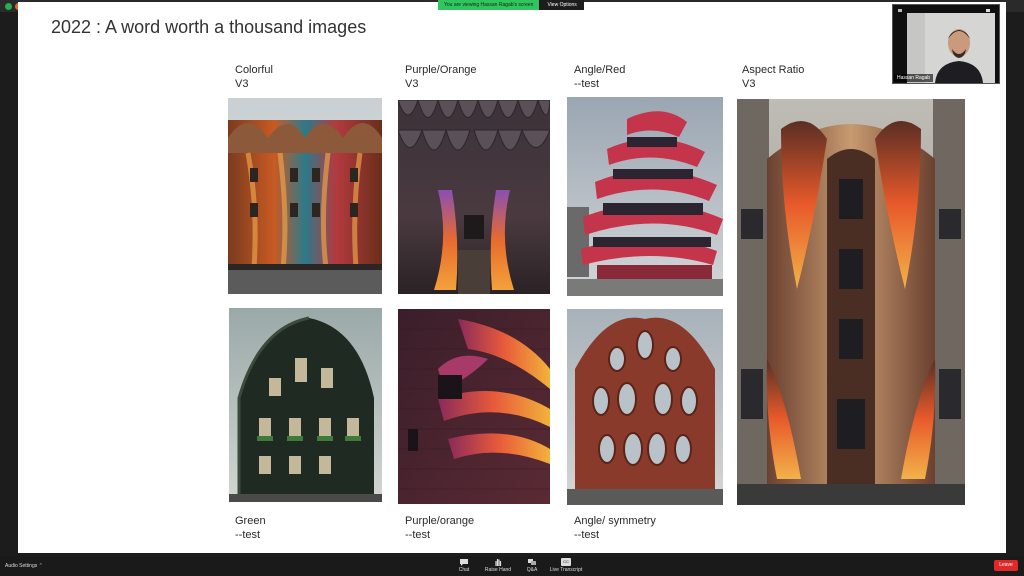 Image resolution: width=1024 pixels, height=576 pixels. Describe the element at coordinates (615, 528) in the screenshot. I see `caption-angle-symmetry: Angle/ symmetry --test` at that location.